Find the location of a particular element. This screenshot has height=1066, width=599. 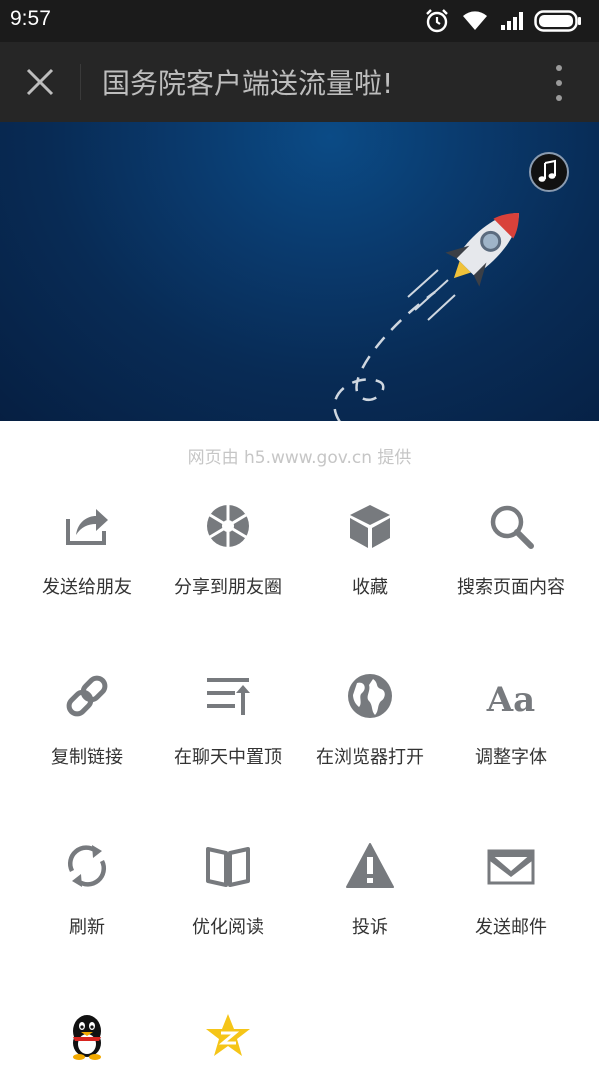

pin-to-chat-button: 在聊天中置顶 is located at coordinates (228, 736).